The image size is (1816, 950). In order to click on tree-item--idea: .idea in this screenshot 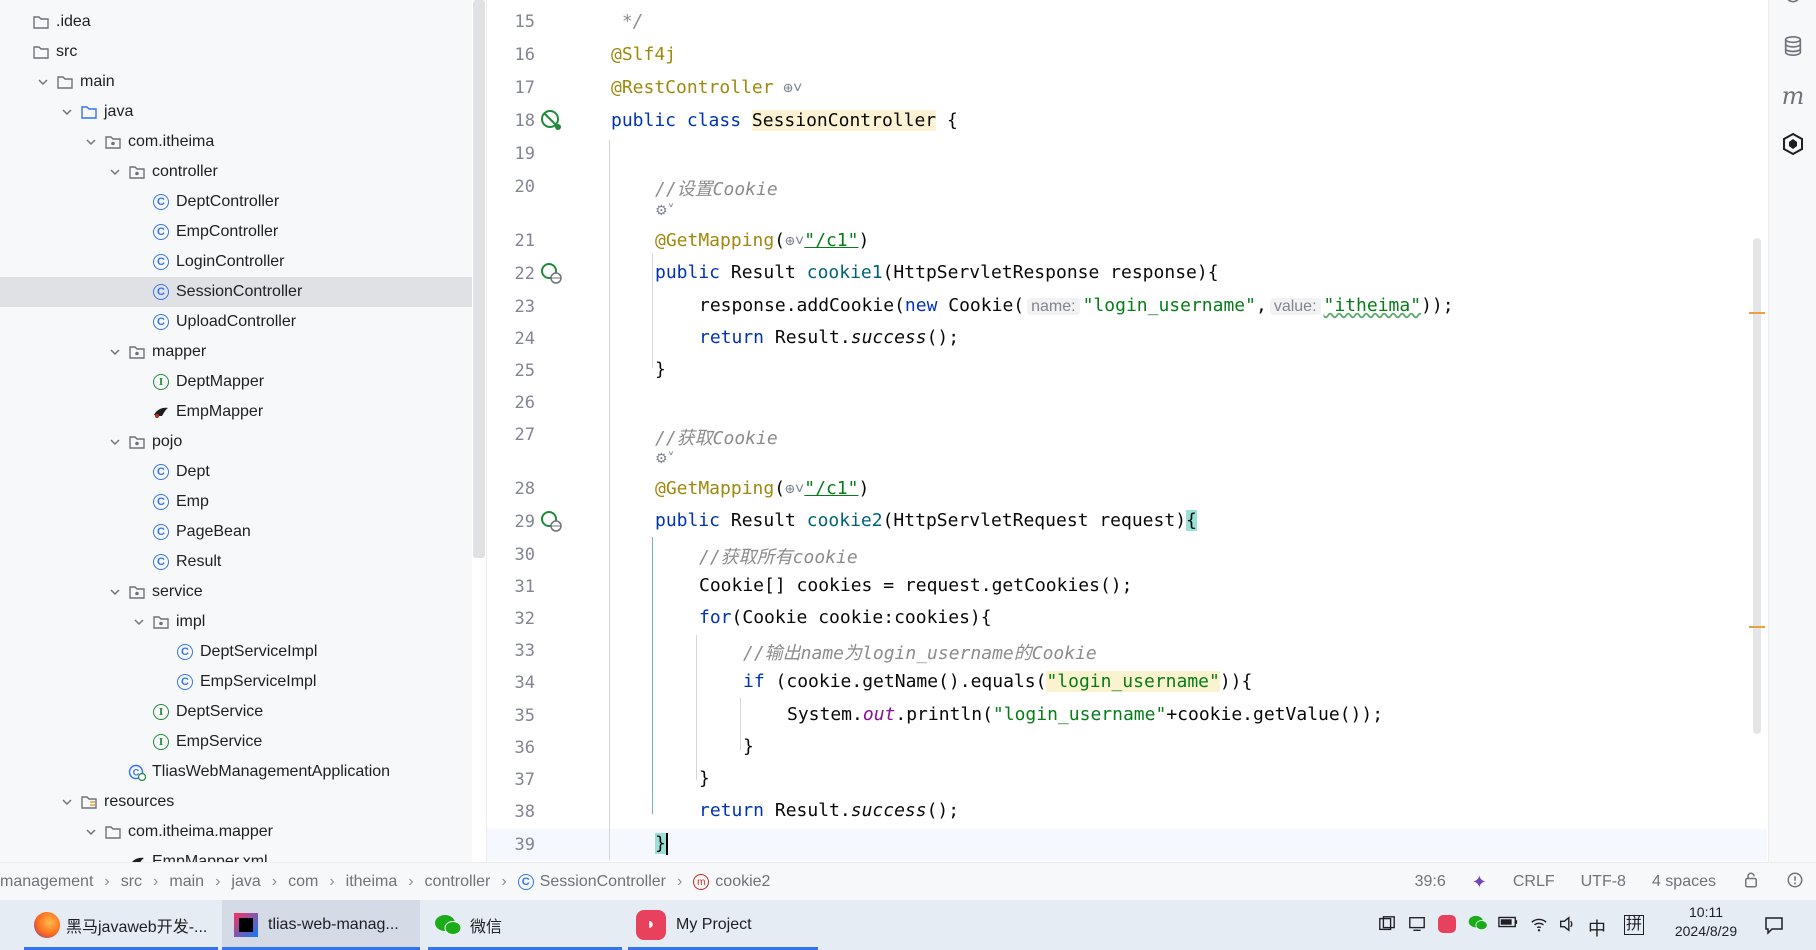, I will do `click(236, 22)`.